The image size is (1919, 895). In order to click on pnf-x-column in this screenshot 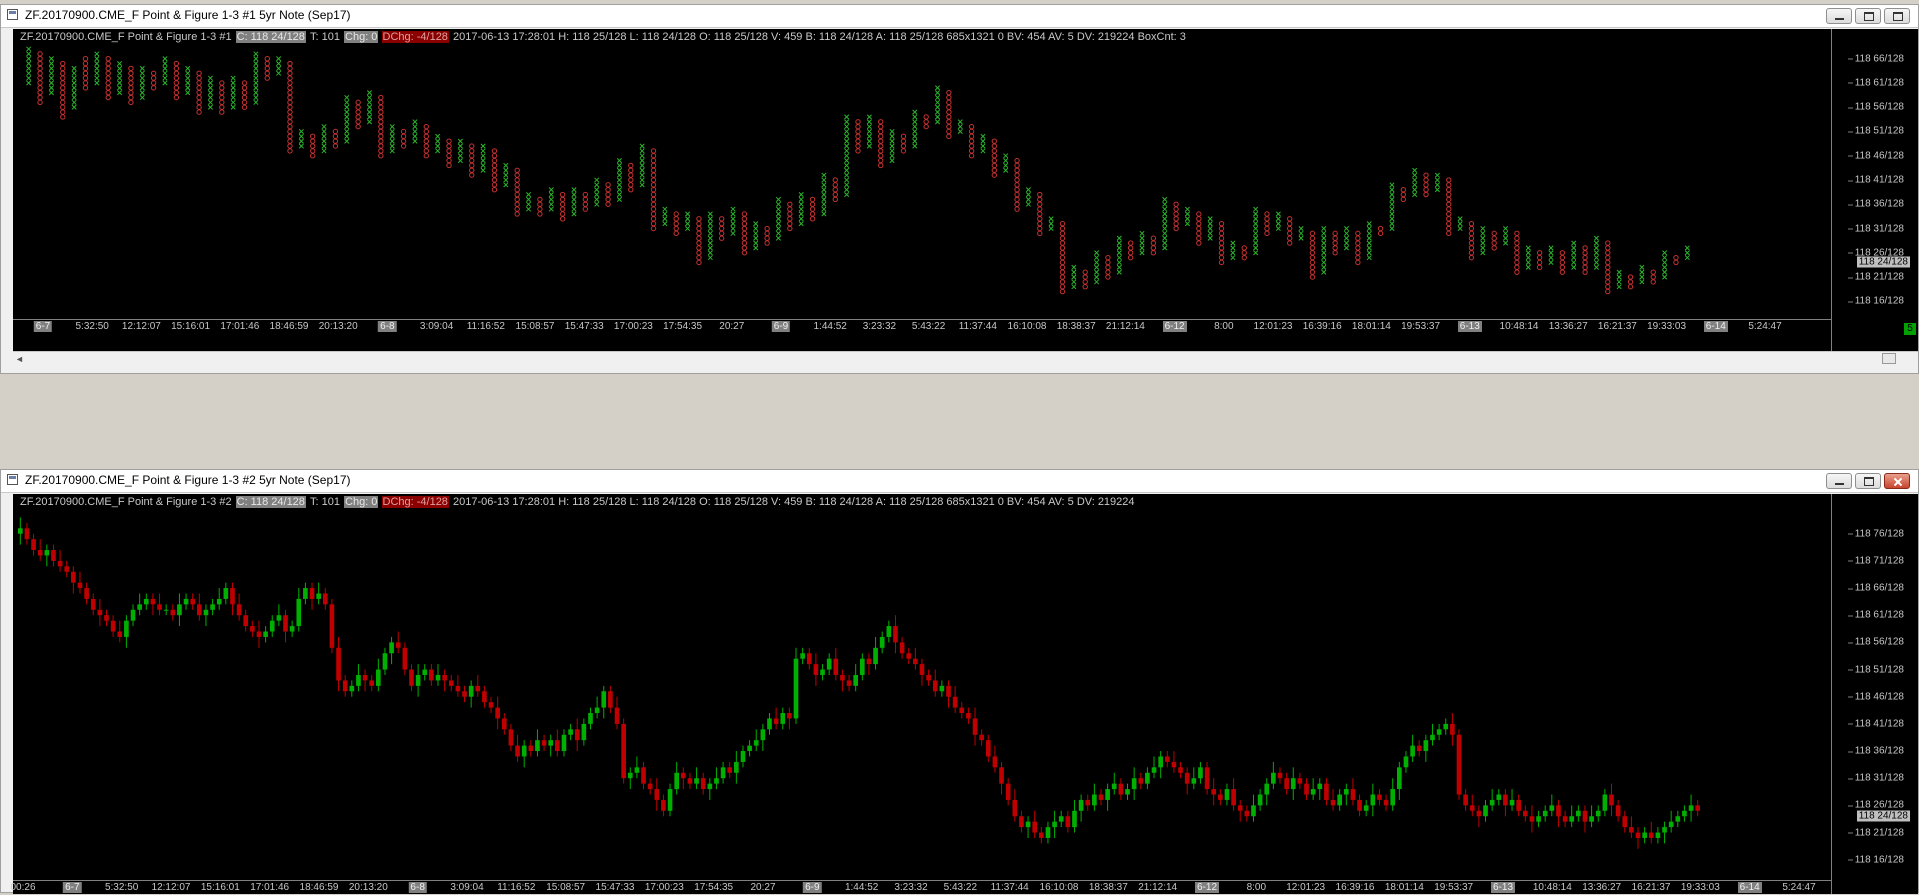, I will do `click(1233, 250)`.